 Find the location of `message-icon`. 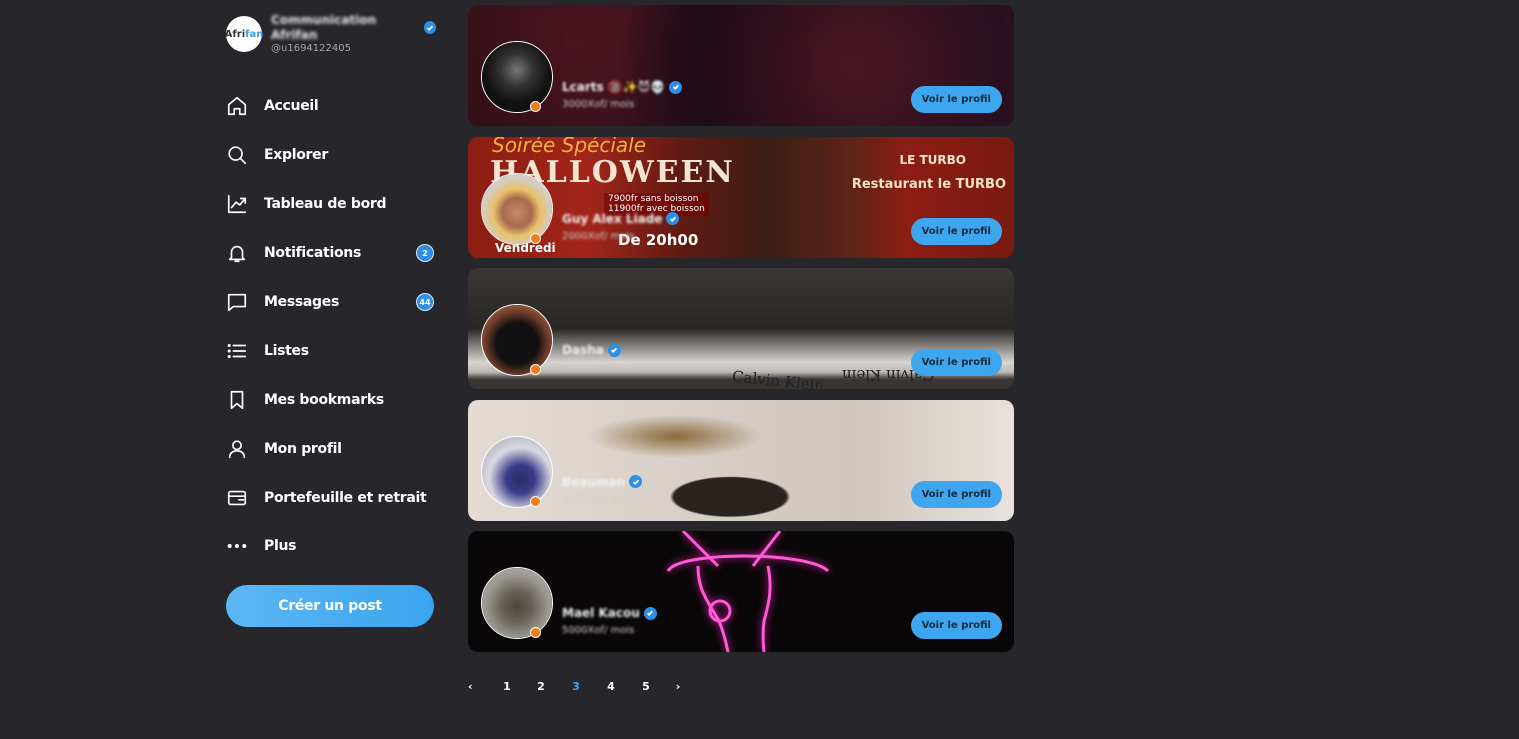

message-icon is located at coordinates (237, 302).